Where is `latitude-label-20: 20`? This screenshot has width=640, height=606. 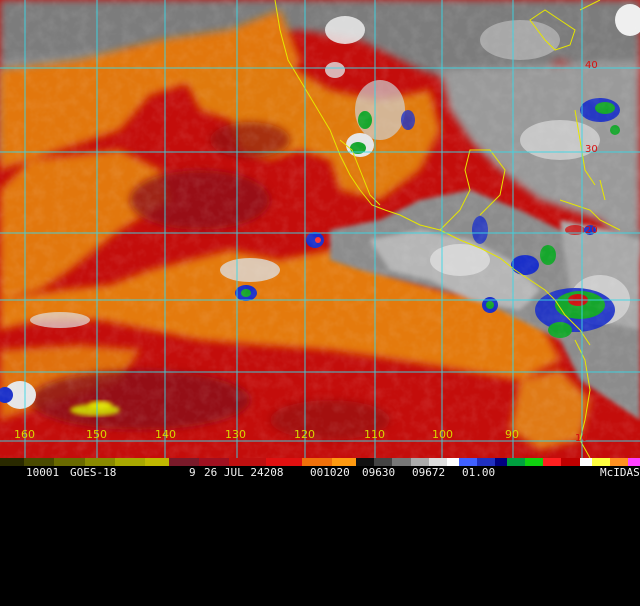
latitude-label-20: 20 is located at coordinates (591, 230).